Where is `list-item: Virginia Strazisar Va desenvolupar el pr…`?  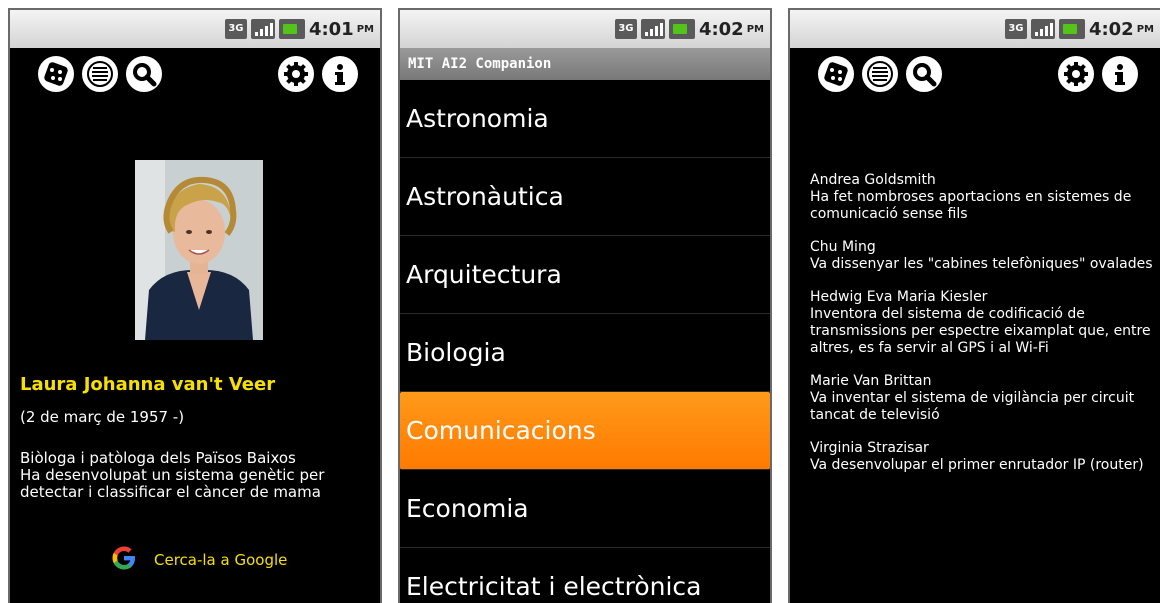 list-item: Virginia Strazisar Va desenvolupar el pr… is located at coordinates (983, 457).